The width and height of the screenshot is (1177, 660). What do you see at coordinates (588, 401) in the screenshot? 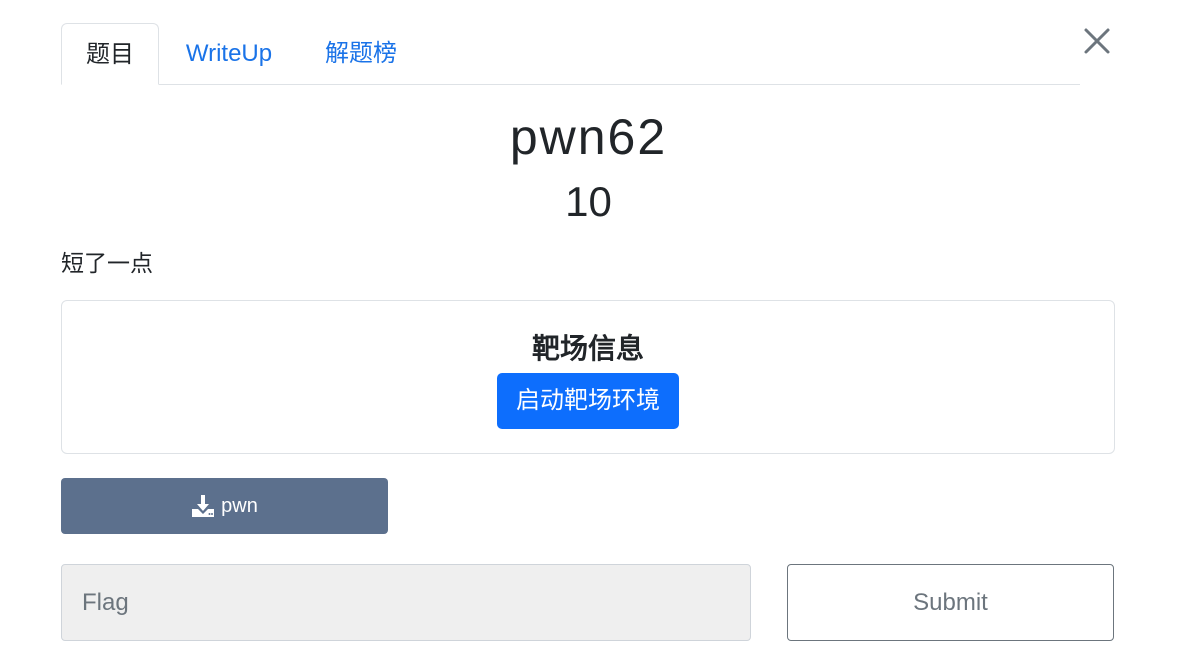
I see `start-environment-button: 启动靶场环境` at bounding box center [588, 401].